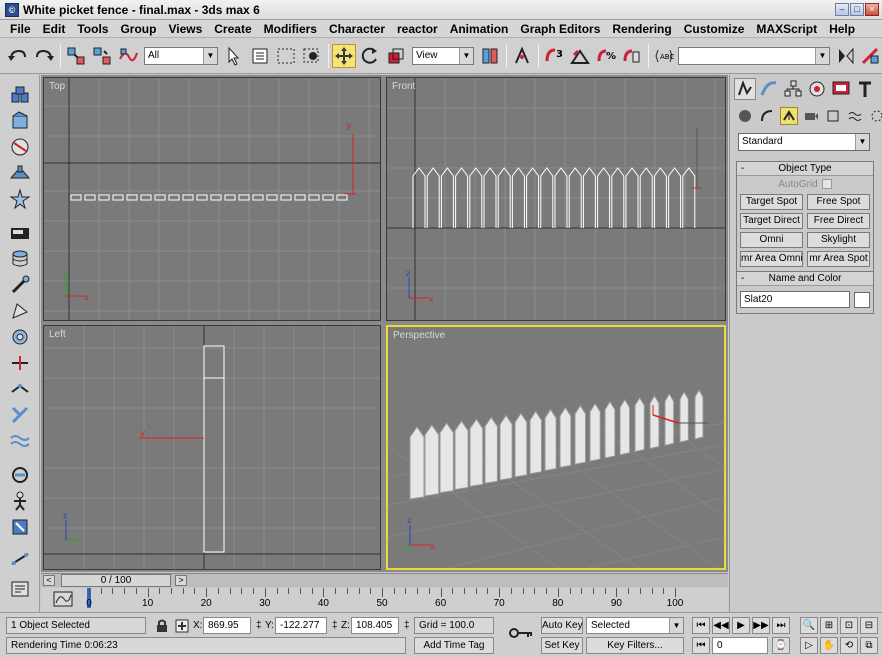 Image resolution: width=882 pixels, height=657 pixels. What do you see at coordinates (767, 116) in the screenshot?
I see `shapes-category-icon` at bounding box center [767, 116].